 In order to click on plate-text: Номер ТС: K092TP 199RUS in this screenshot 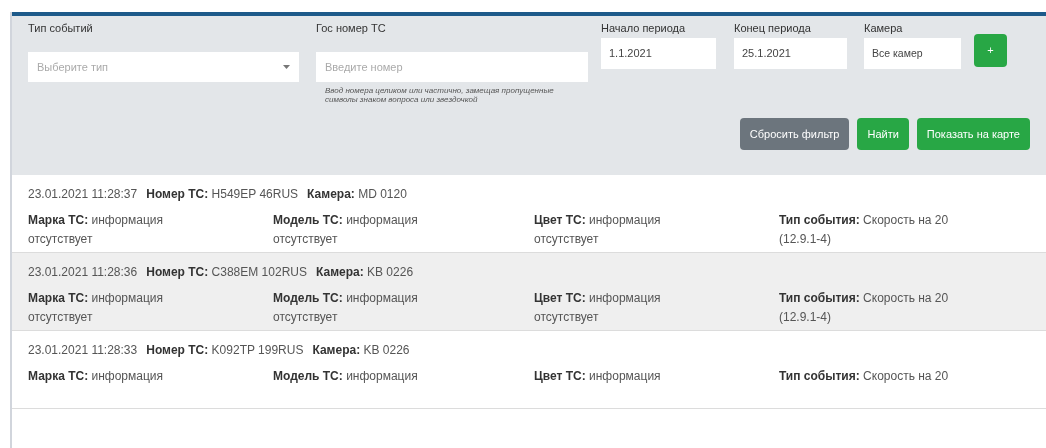, I will do `click(225, 350)`.